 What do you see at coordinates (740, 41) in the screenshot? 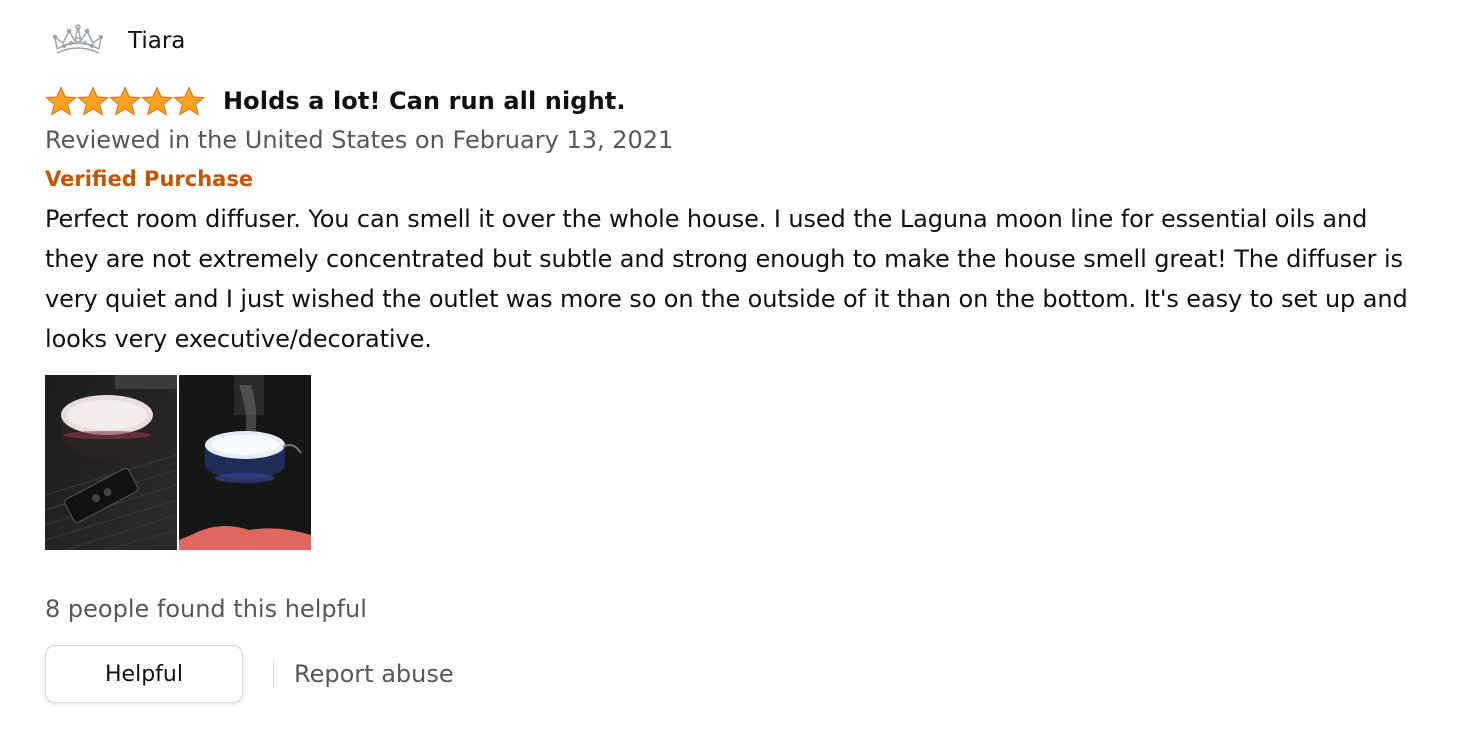
I see `reviewer-profile: Tiara` at bounding box center [740, 41].